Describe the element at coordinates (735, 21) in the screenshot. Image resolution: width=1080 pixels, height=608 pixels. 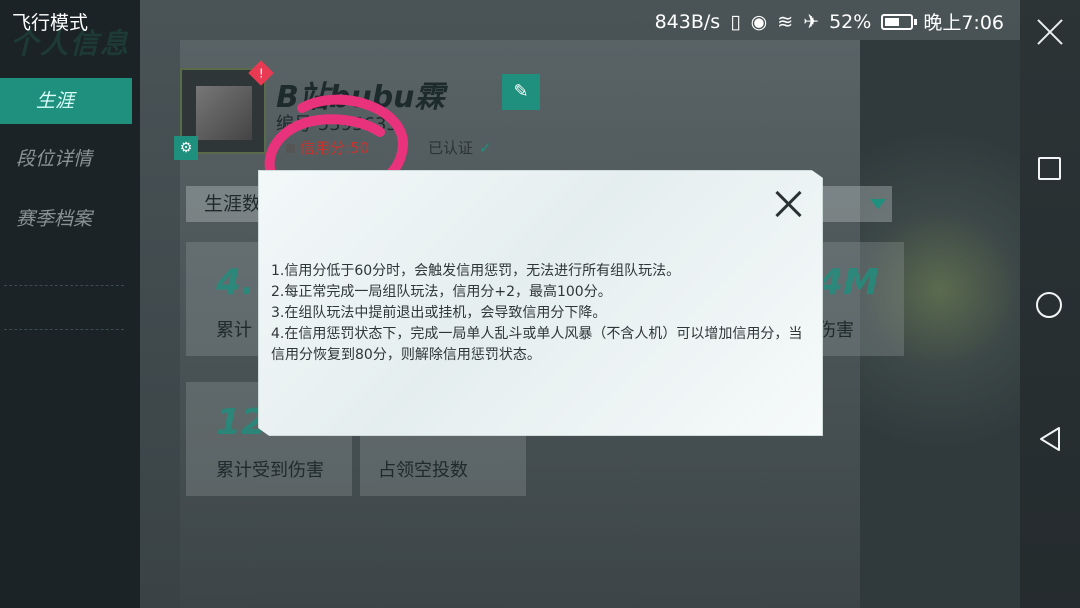
I see `vibrate-icon: ▯` at that location.